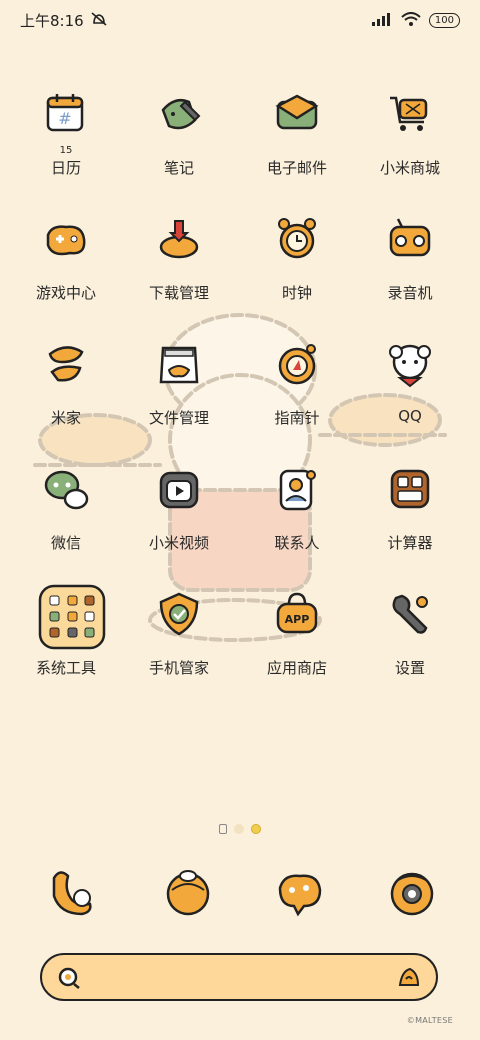  Describe the element at coordinates (410, 366) in the screenshot. I see `qq-dog-icon` at that location.